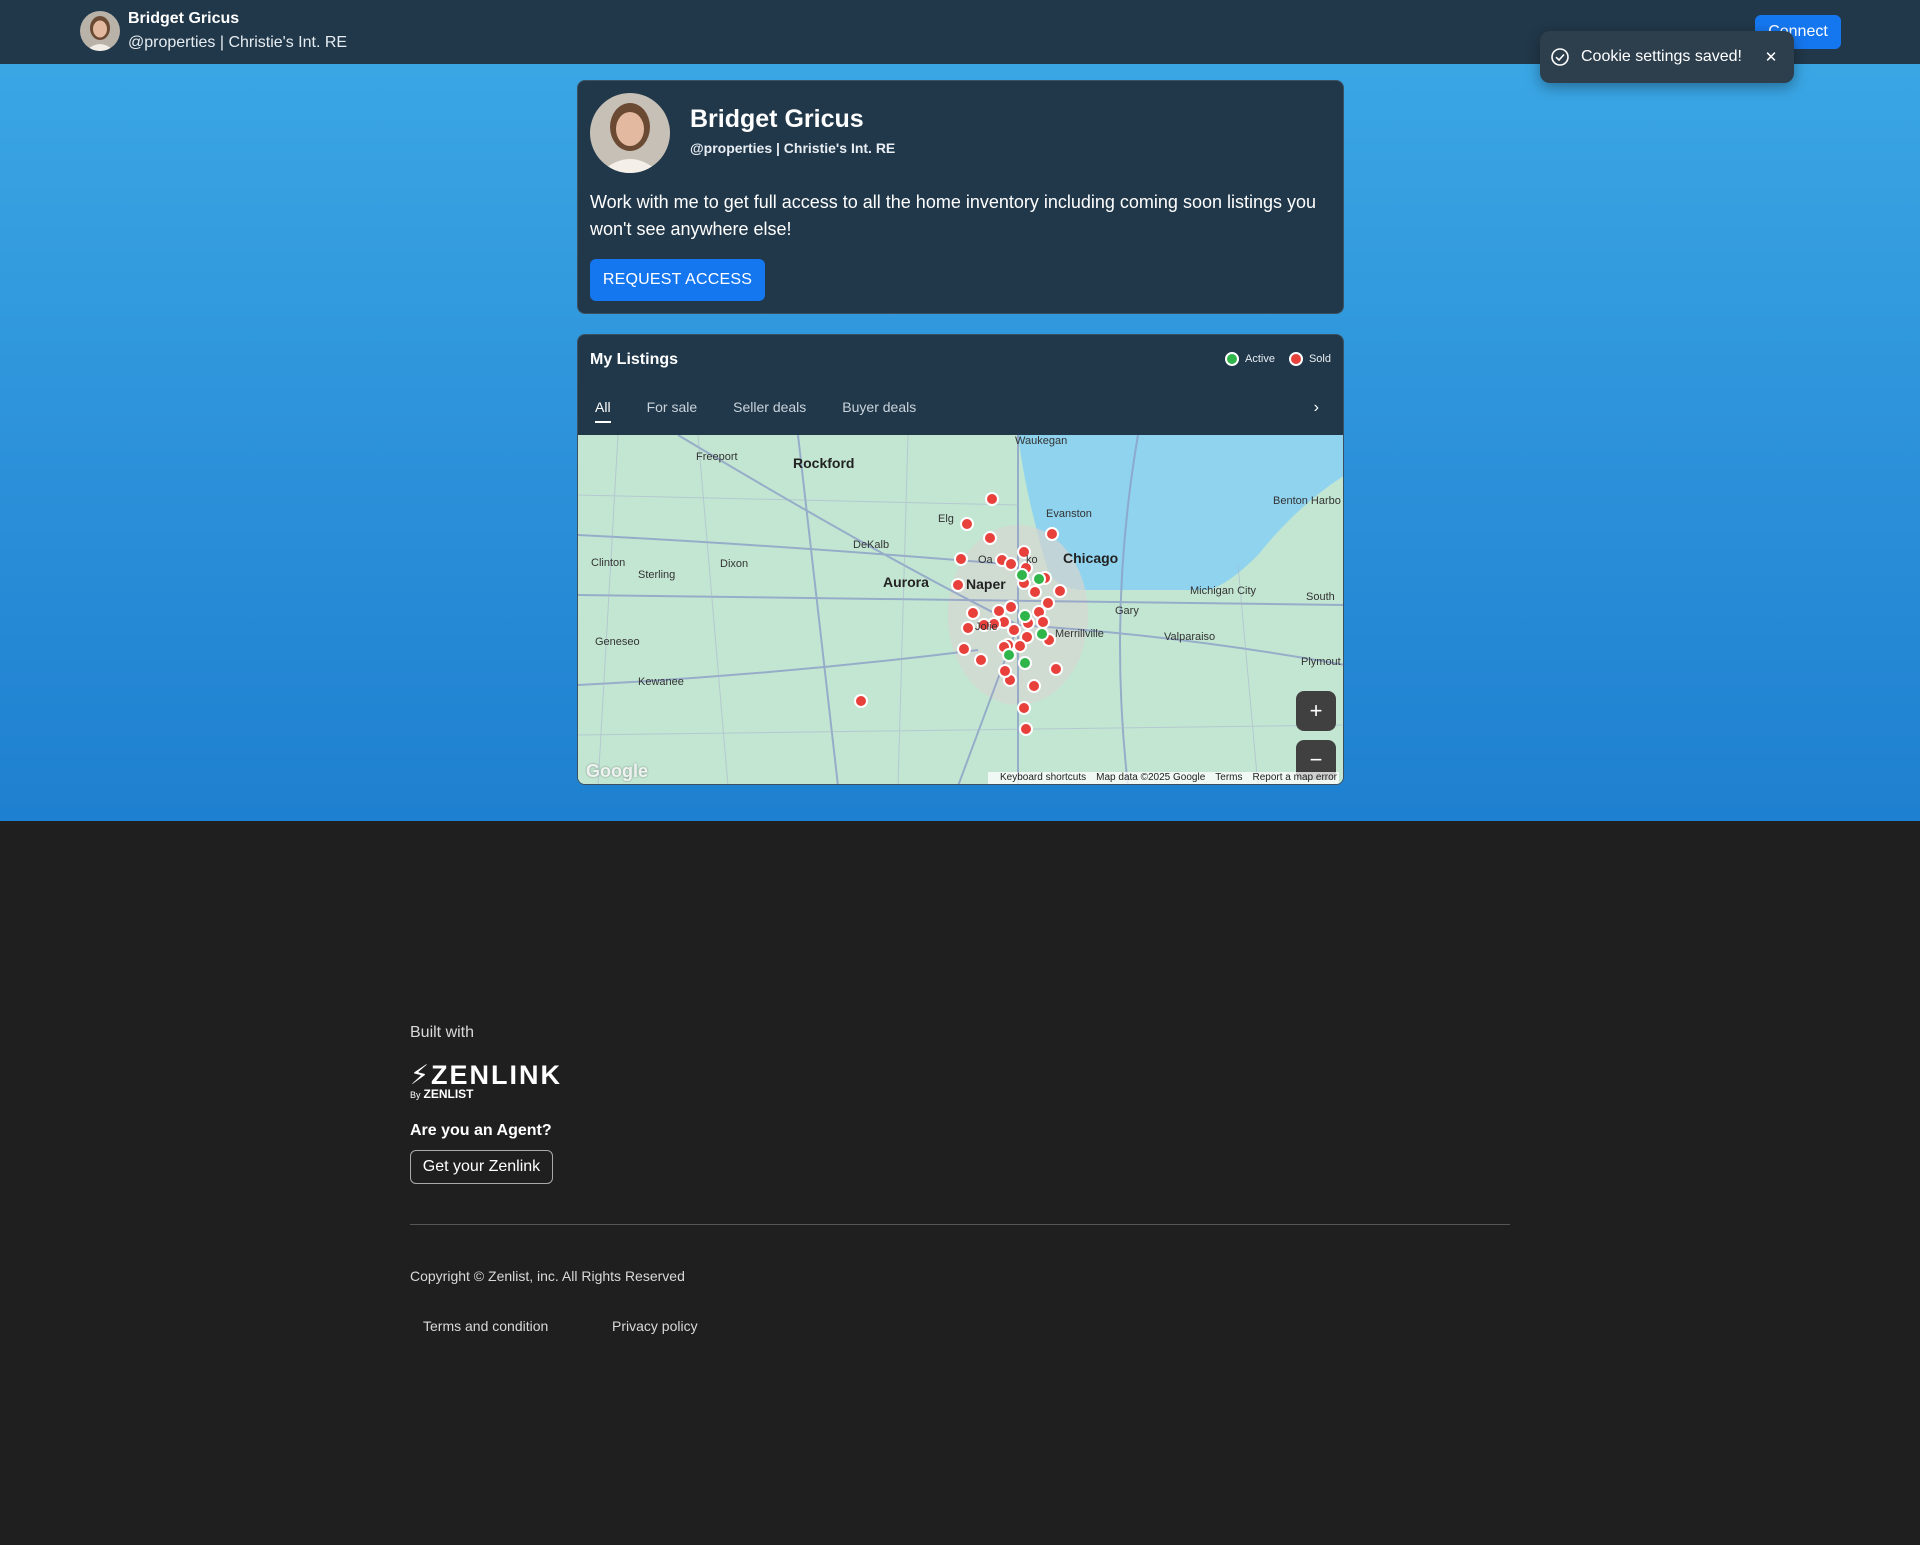 This screenshot has height=1545, width=1920. Describe the element at coordinates (1307, 501) in the screenshot. I see `map-label-benton-harbor: Benton Harbo` at that location.